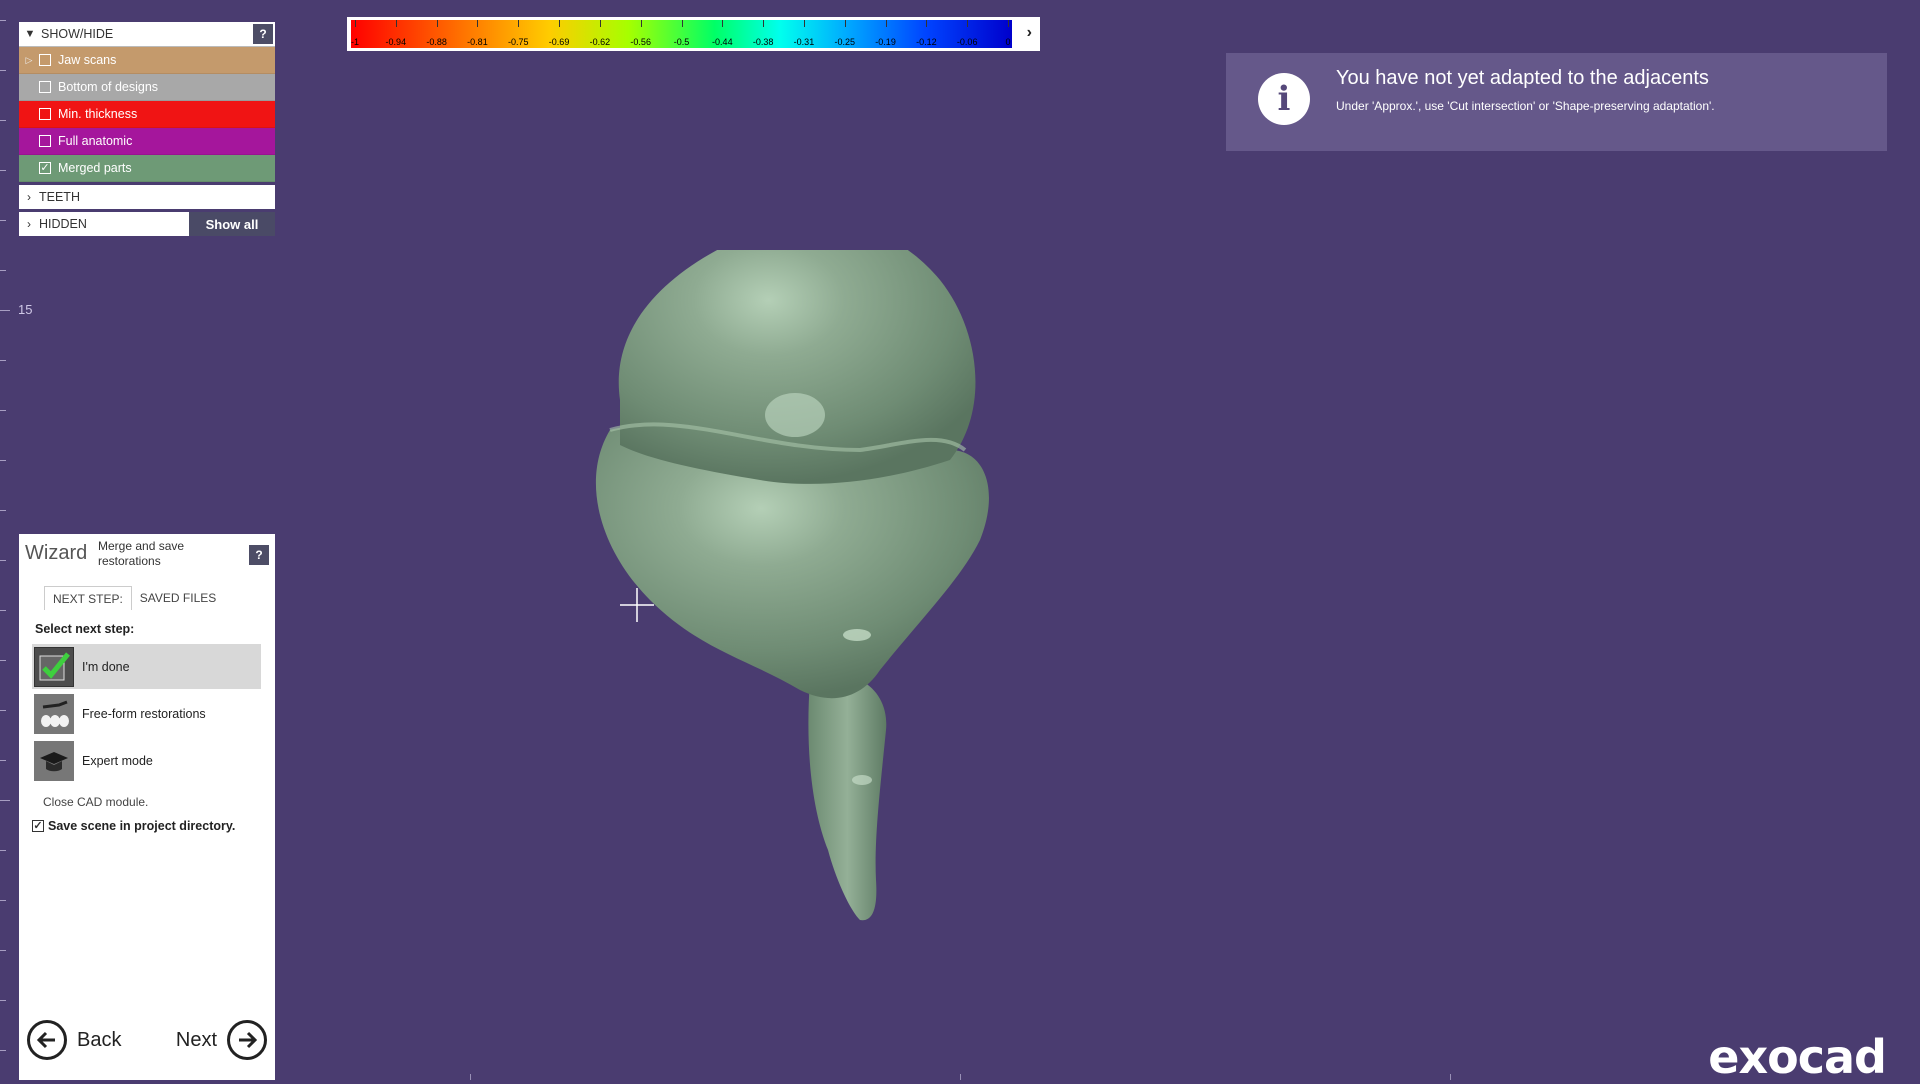 This screenshot has width=1920, height=1084. Describe the element at coordinates (845, 42) in the screenshot. I see `scale-tick-label: -0.25` at that location.